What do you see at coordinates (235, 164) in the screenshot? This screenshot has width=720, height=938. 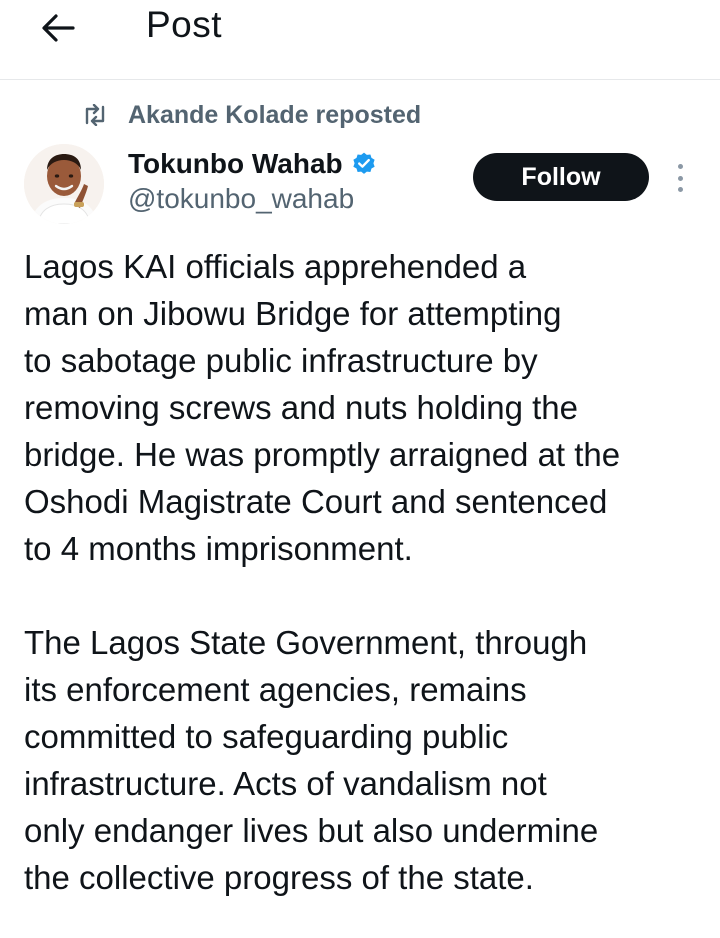 I see `author-display-name: Tokunbo Wahab` at bounding box center [235, 164].